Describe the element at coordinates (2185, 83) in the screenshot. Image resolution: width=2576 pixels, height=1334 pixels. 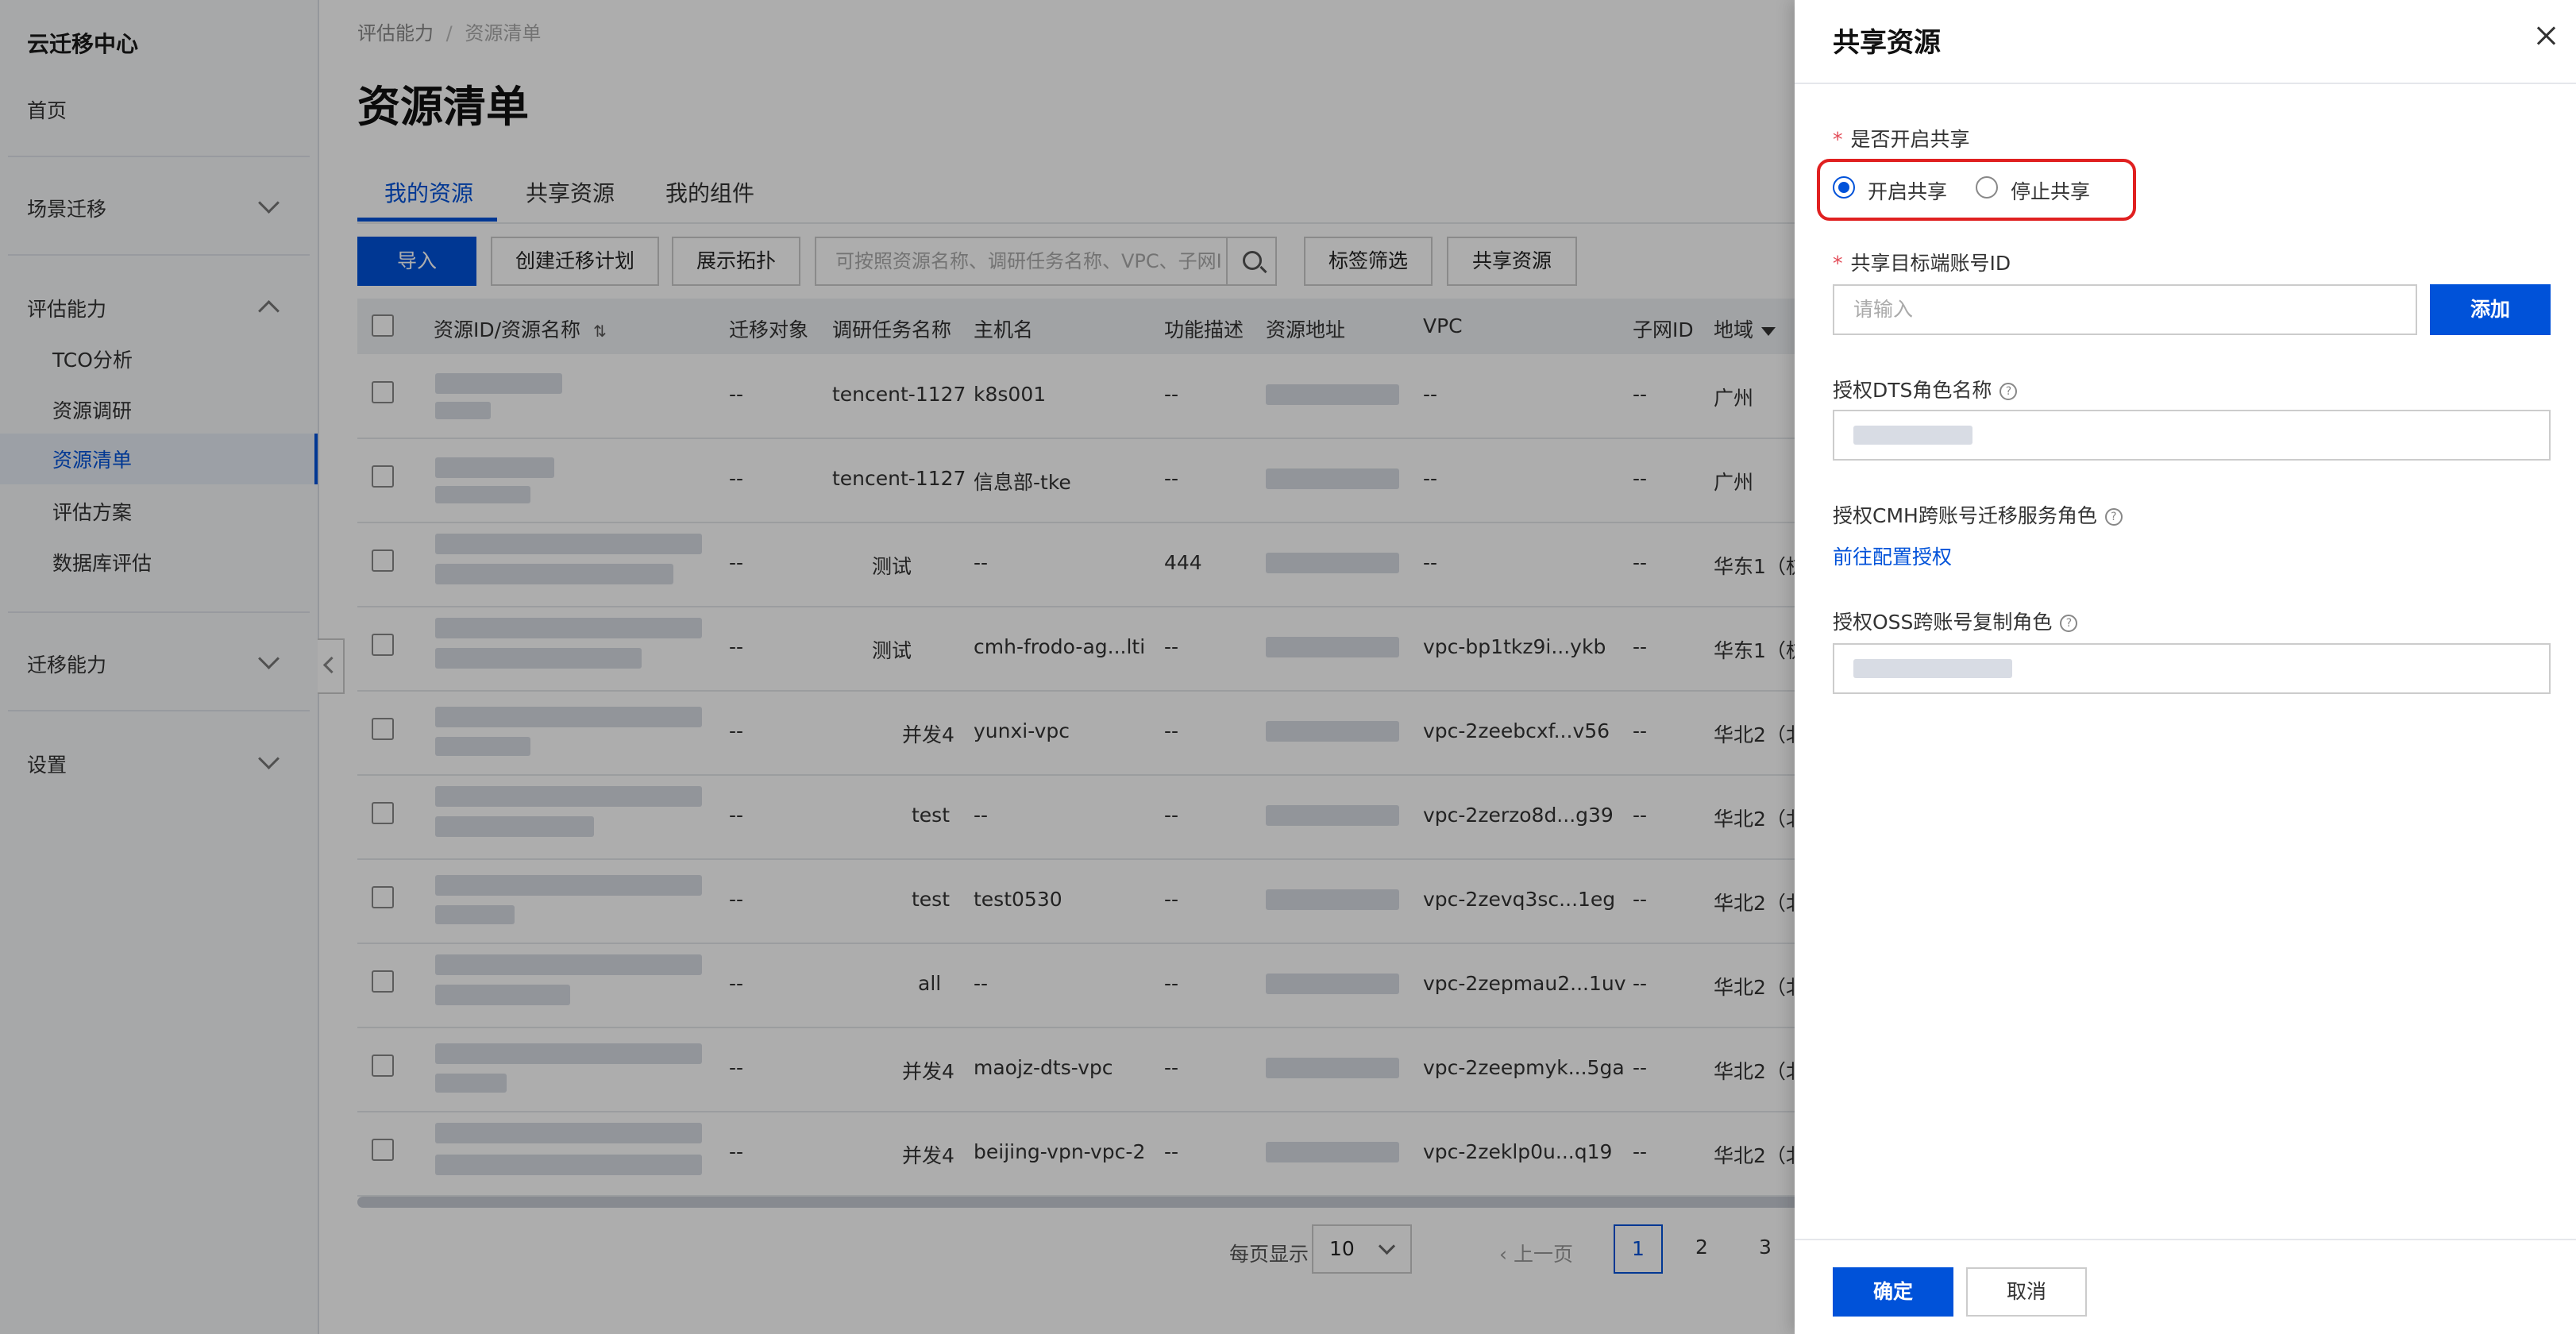
I see `drawer-header-divider` at that location.